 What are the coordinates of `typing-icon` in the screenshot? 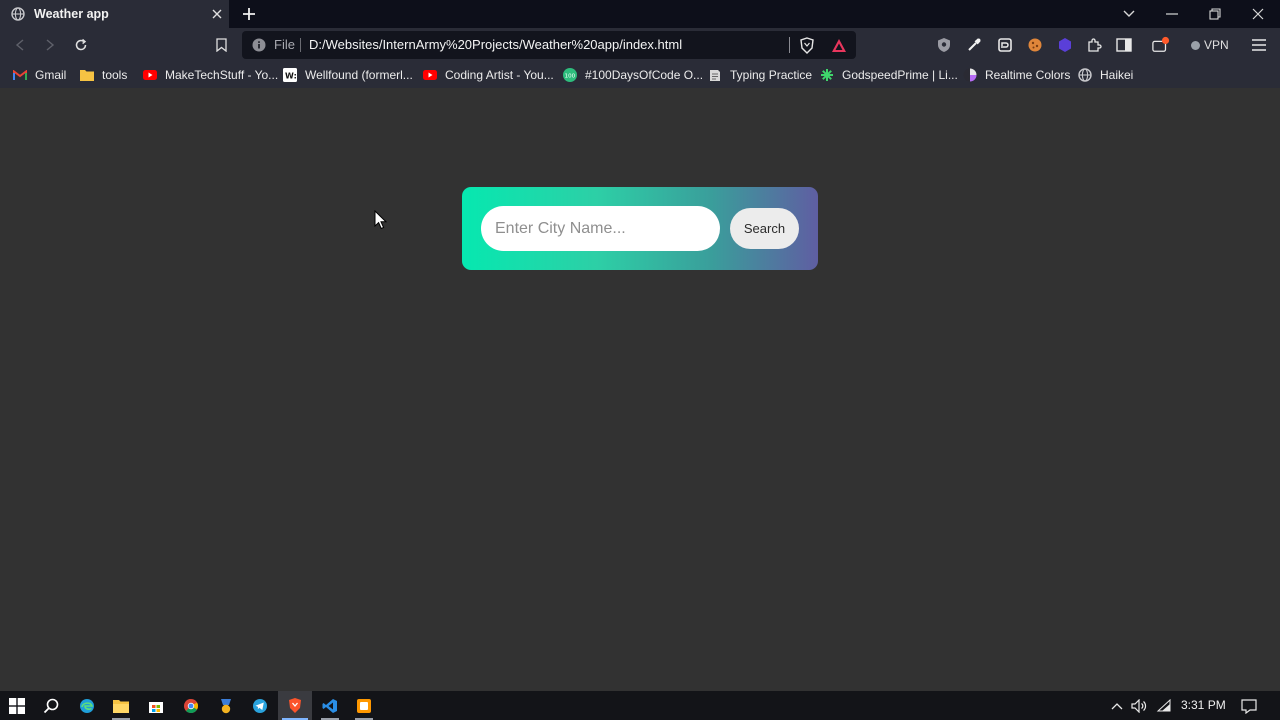 It's located at (715, 75).